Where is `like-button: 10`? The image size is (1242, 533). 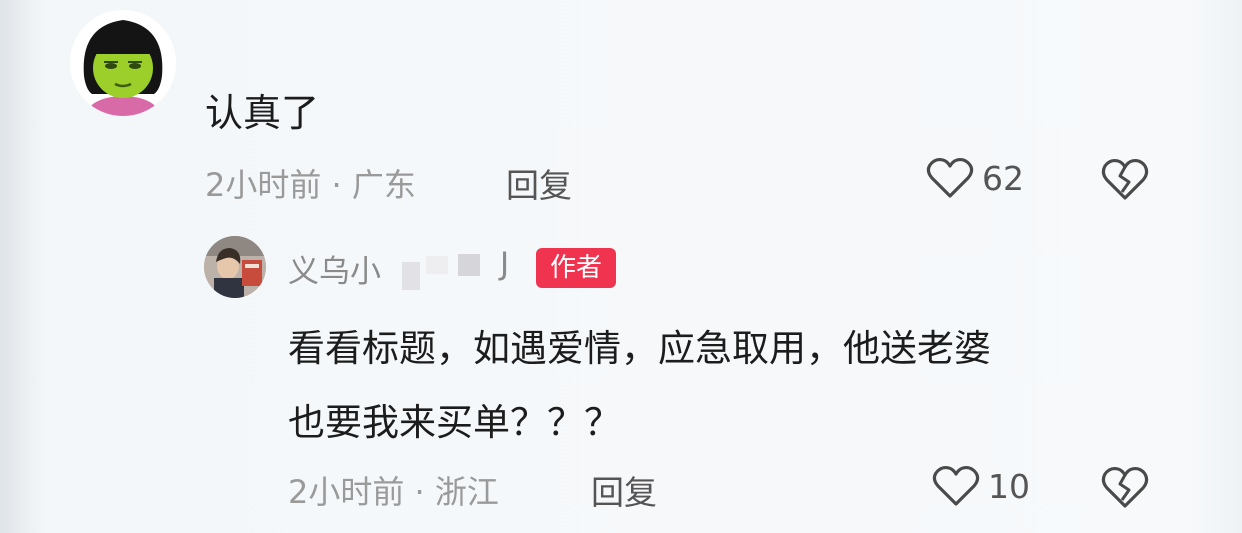
like-button: 10 is located at coordinates (981, 486).